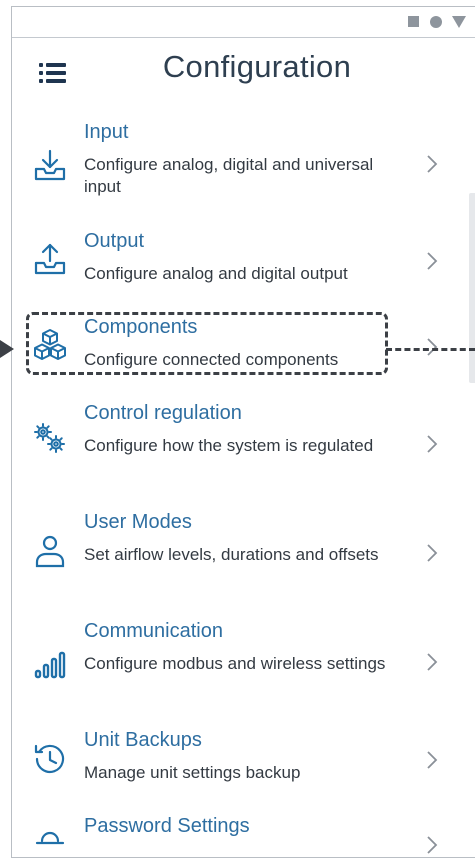  I want to click on menu-item-title: Input, so click(106, 132).